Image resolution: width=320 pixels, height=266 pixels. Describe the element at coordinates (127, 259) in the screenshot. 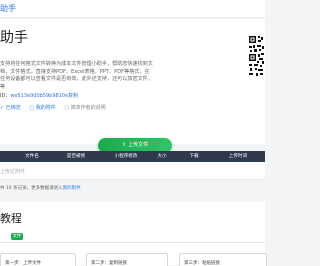

I see `step-2-card: 第二步：复制链接` at that location.